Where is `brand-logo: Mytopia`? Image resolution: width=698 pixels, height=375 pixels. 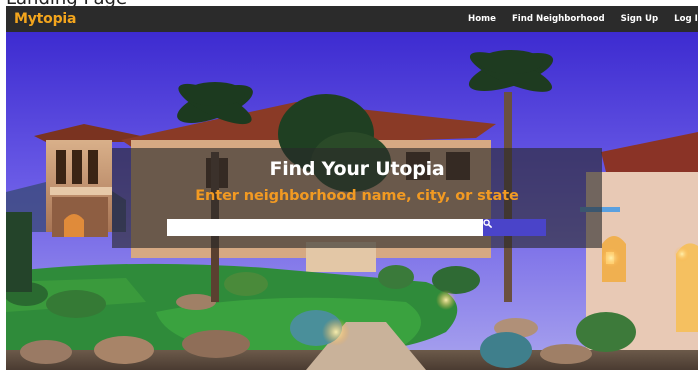 brand-logo: Mytopia is located at coordinates (45, 19).